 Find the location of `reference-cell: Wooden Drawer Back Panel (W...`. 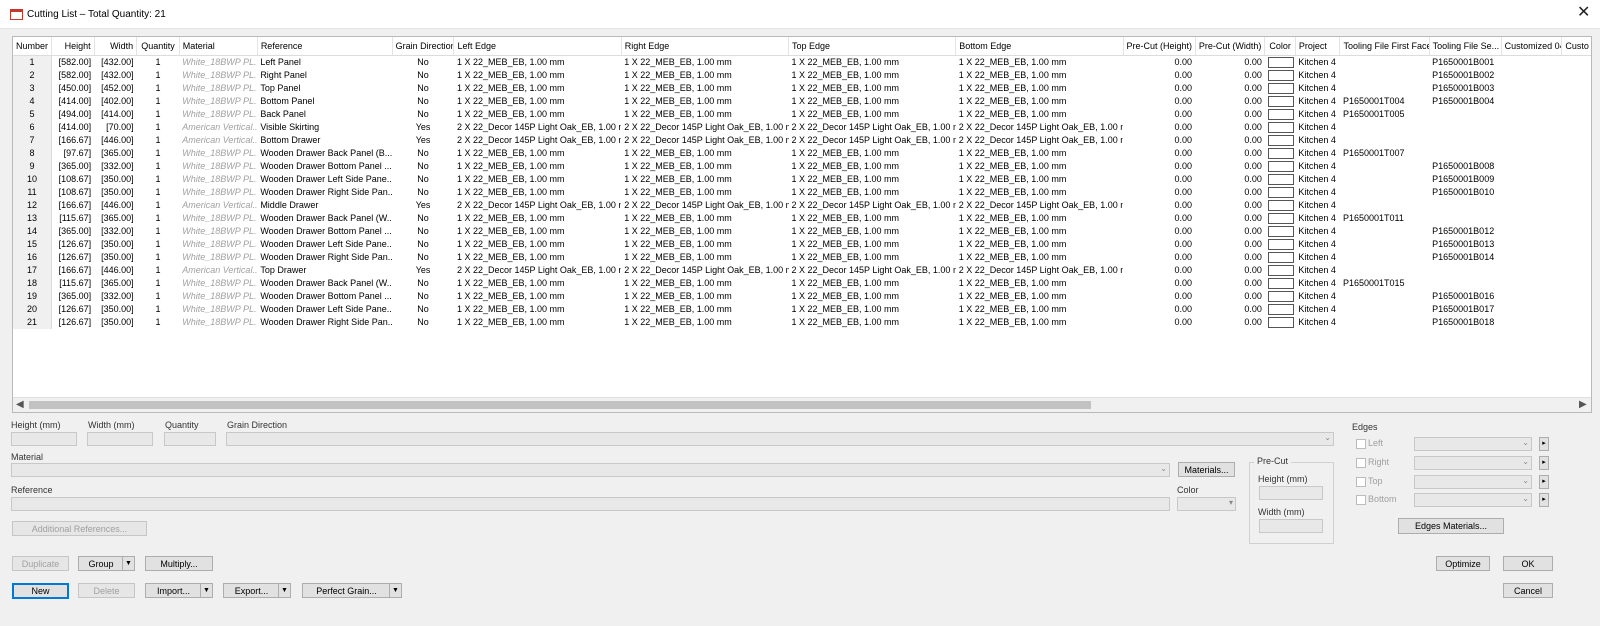

reference-cell: Wooden Drawer Back Panel (W... is located at coordinates (324, 218).